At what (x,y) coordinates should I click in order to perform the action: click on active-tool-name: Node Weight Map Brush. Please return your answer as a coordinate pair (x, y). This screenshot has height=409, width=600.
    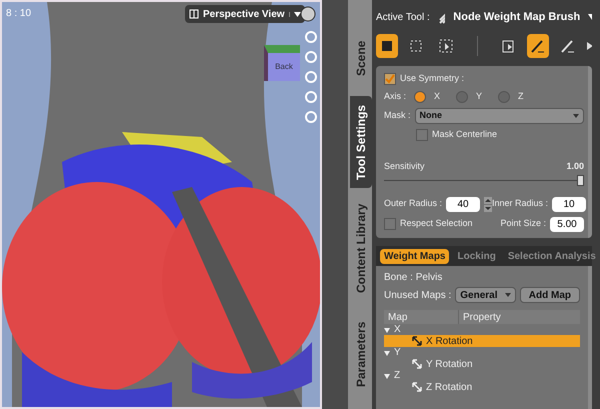
    Looking at the image, I should click on (516, 17).